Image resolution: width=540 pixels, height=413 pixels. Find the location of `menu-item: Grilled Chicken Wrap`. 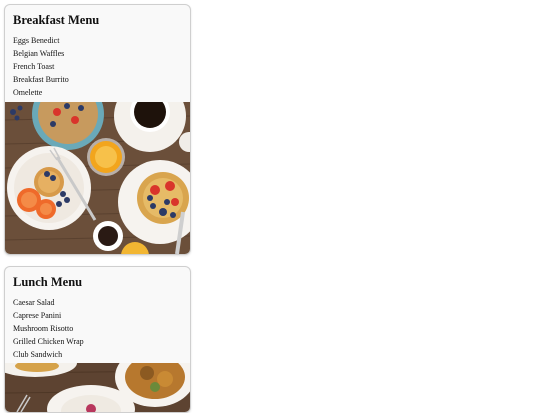

menu-item: Grilled Chicken Wrap is located at coordinates (48, 341).